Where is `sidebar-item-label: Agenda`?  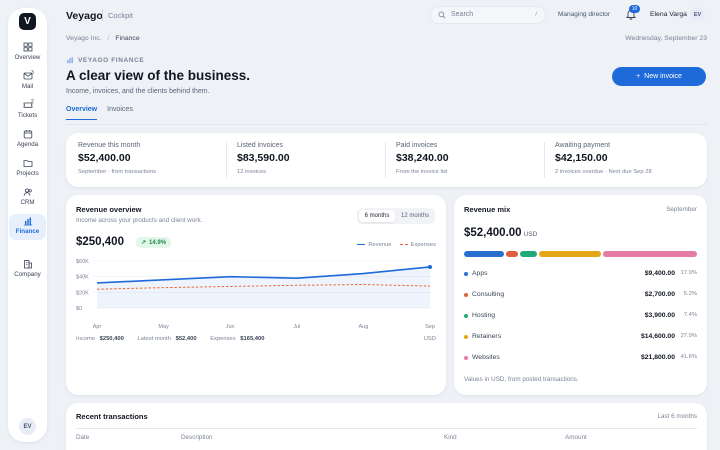
sidebar-item-label: Agenda is located at coordinates (27, 144).